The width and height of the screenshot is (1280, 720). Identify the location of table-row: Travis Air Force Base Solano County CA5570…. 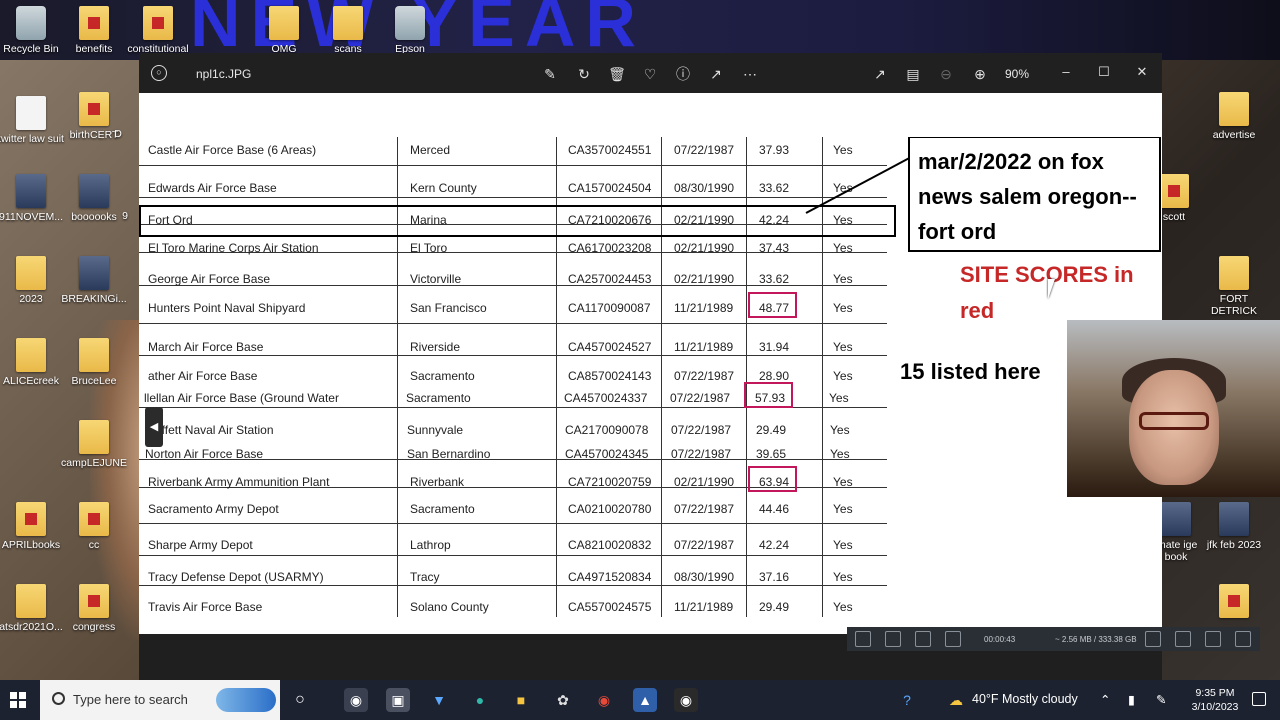
(513, 613).